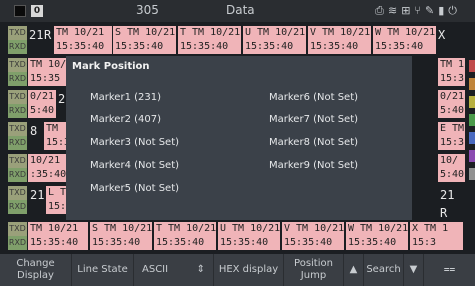 Image resolution: width=475 pixels, height=286 pixels. I want to click on updown-chevron-icon: ⇕, so click(200, 269).